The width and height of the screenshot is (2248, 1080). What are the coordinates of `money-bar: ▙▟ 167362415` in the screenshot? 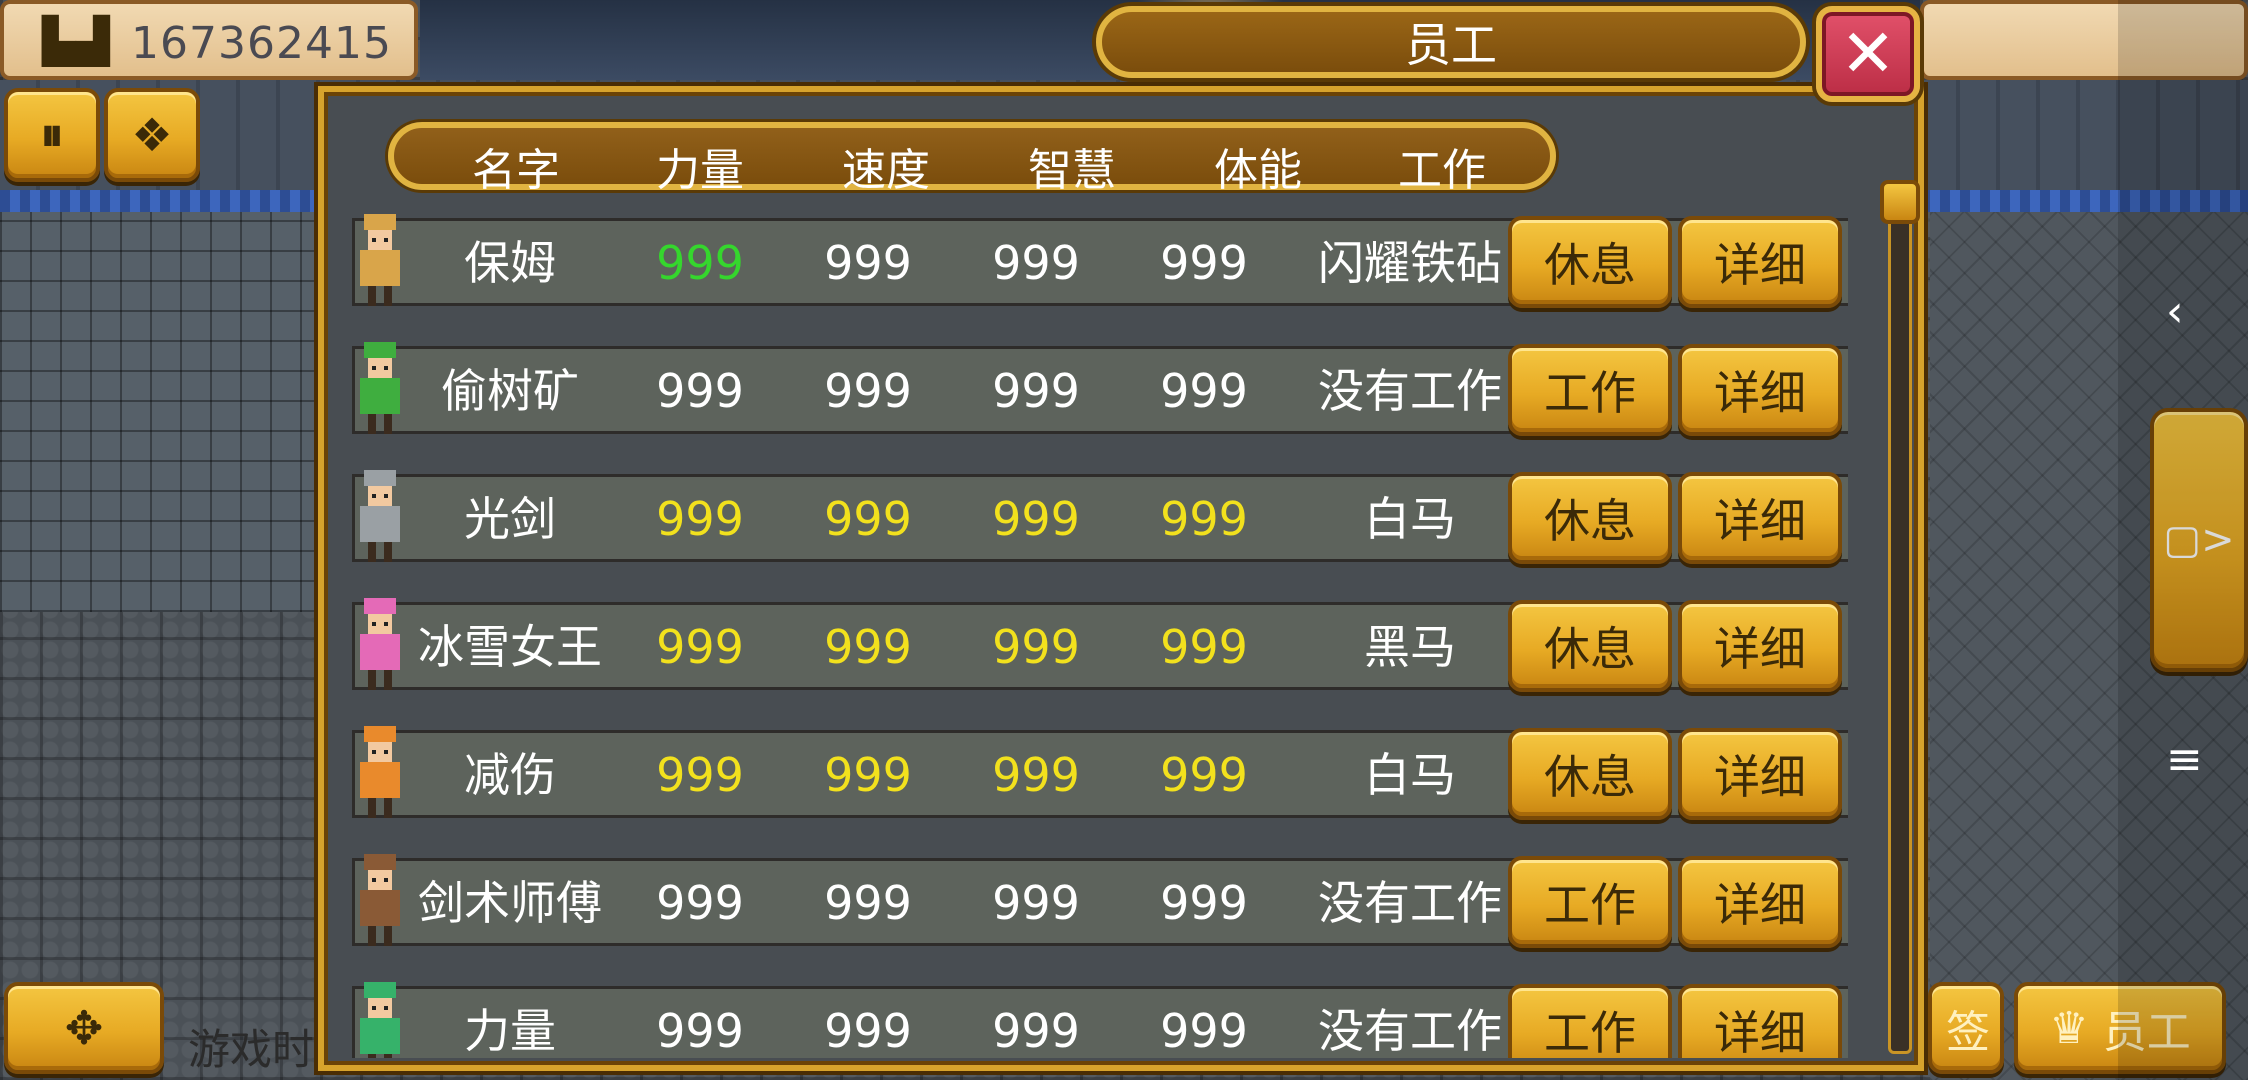 It's located at (209, 40).